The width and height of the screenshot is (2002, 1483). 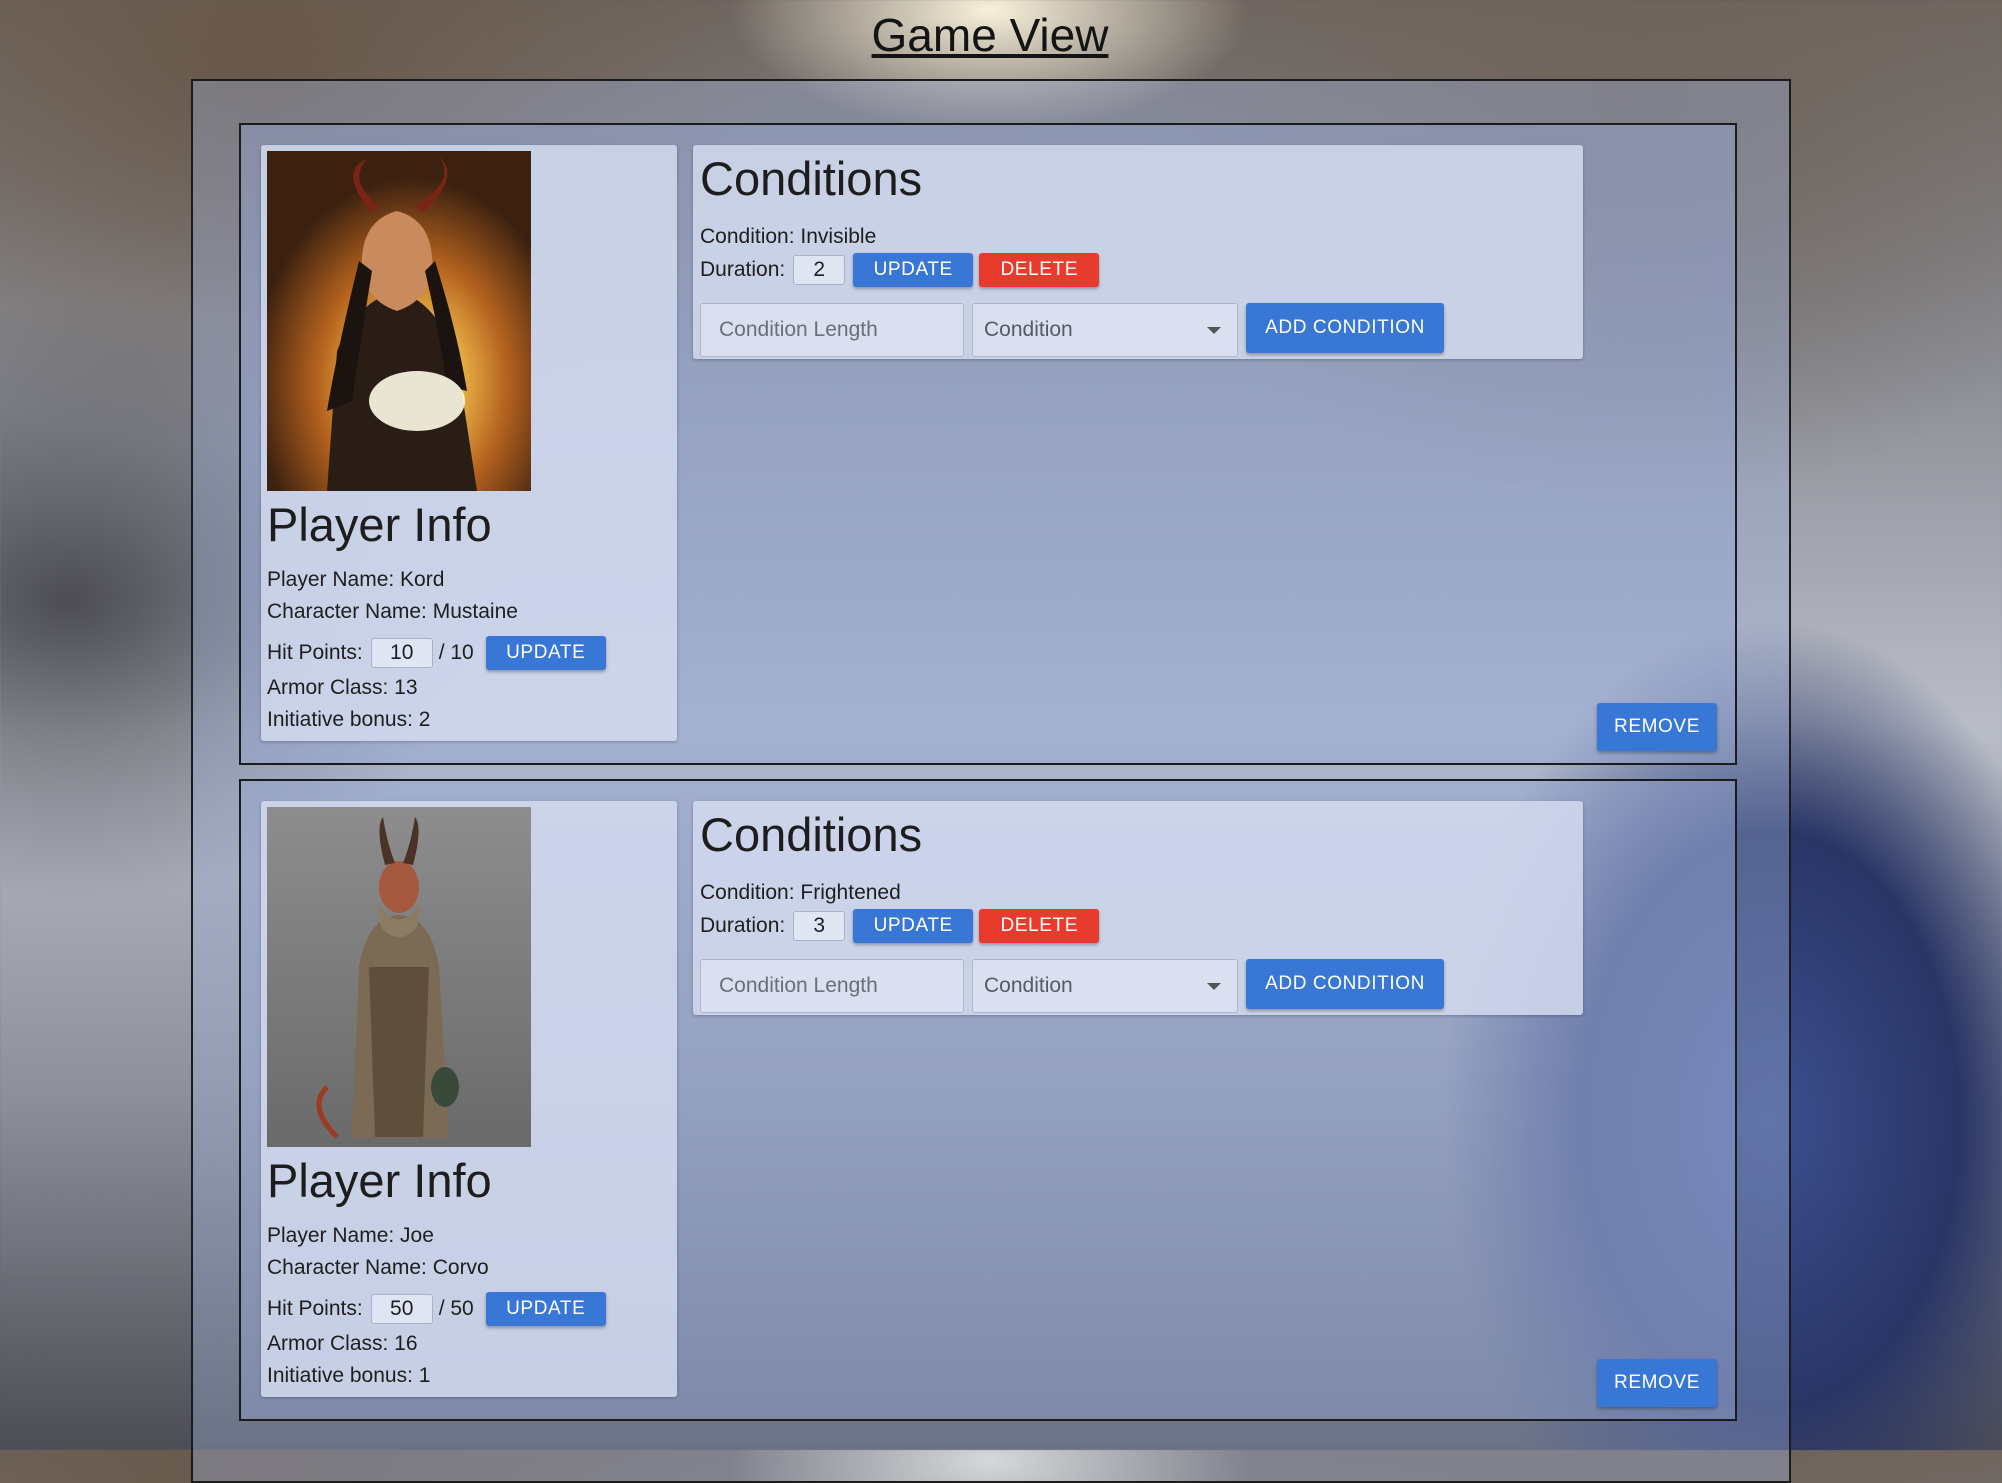 What do you see at coordinates (456, 652) in the screenshot?
I see `hit-points-max: / 10` at bounding box center [456, 652].